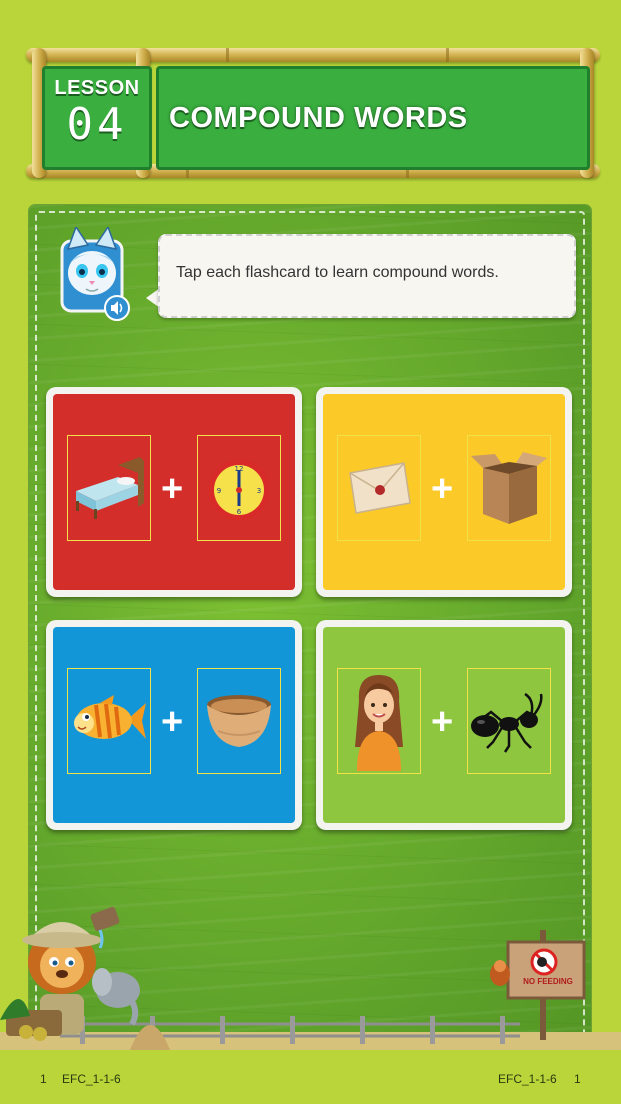 The image size is (621, 1104). I want to click on lesson-number: 04, so click(97, 124).